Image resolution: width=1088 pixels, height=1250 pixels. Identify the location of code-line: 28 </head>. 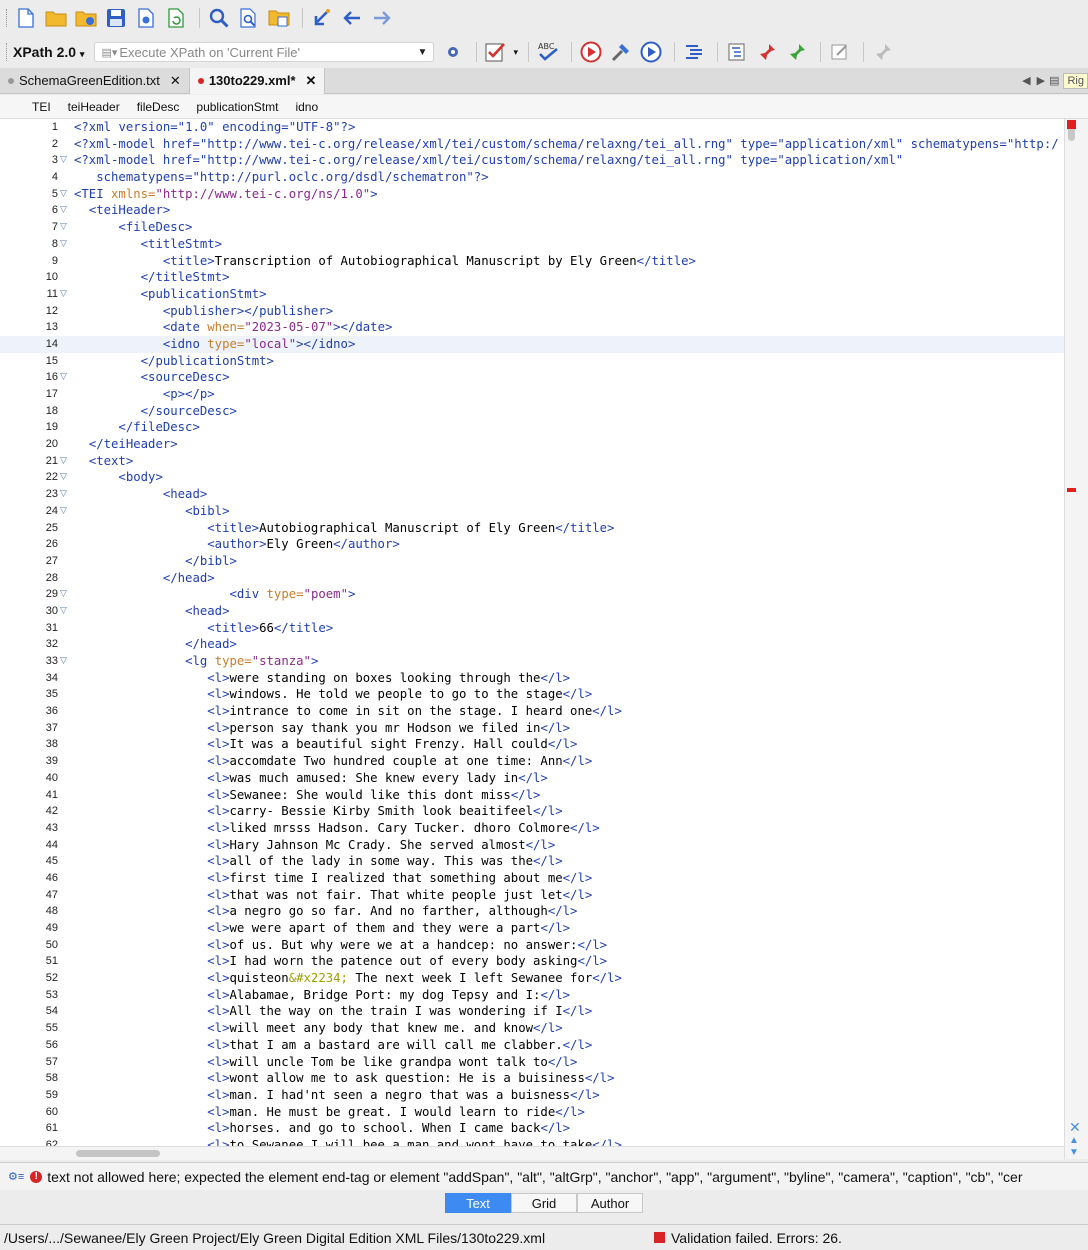
(532, 578).